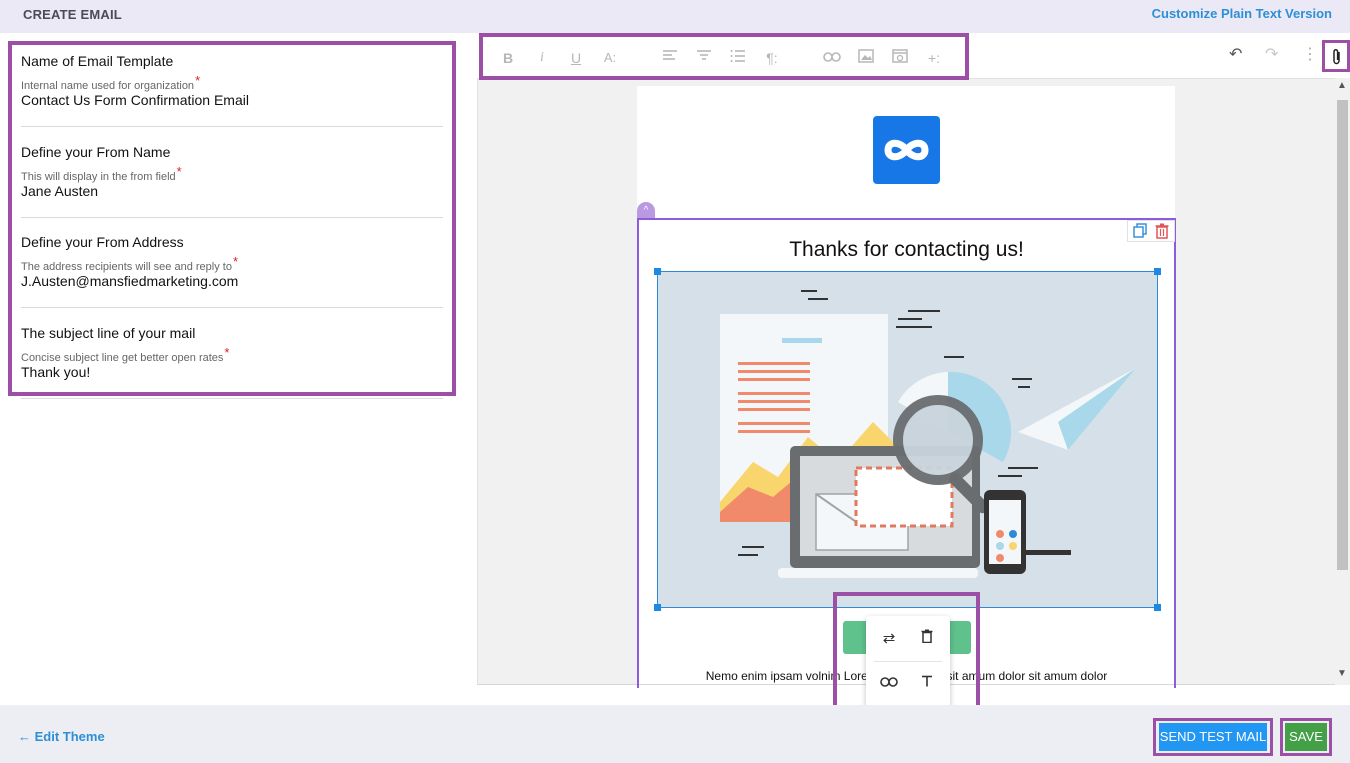  Describe the element at coordinates (55, 372) in the screenshot. I see `subject-line-input: Thank you!` at that location.